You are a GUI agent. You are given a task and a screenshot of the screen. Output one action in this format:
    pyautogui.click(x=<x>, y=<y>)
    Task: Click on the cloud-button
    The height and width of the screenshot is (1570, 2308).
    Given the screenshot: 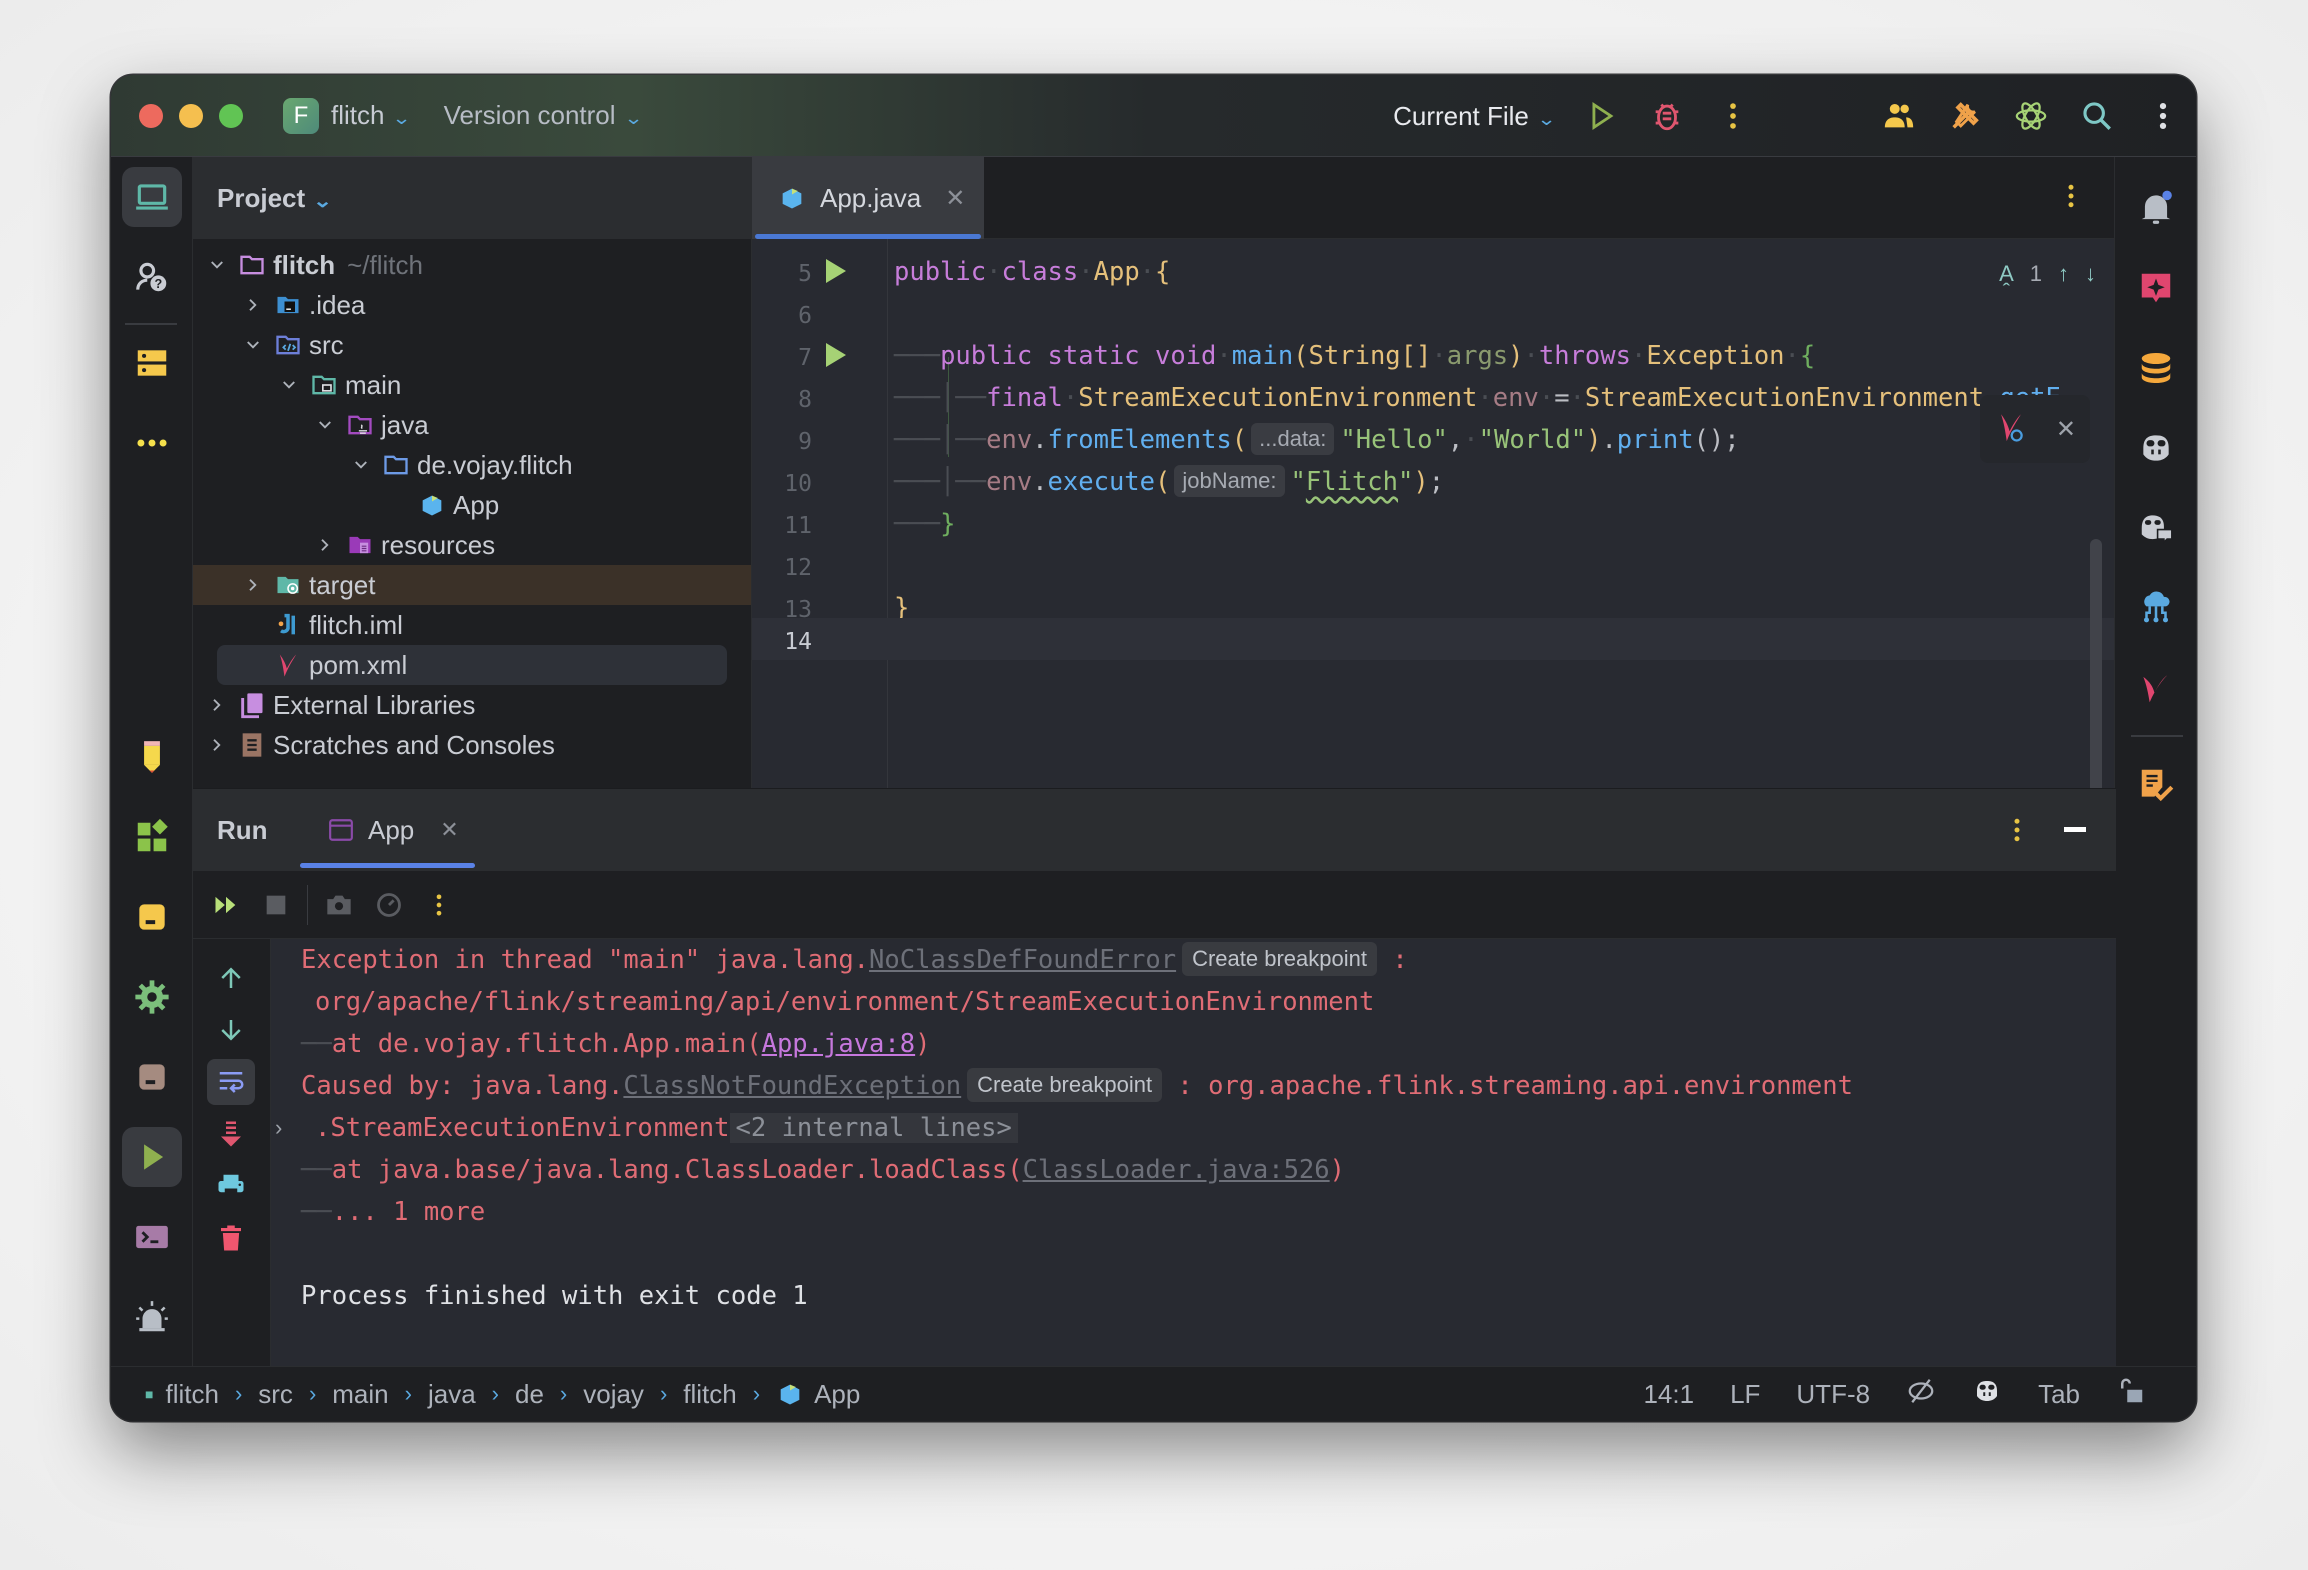 What is the action you would take?
    pyautogui.click(x=2156, y=608)
    